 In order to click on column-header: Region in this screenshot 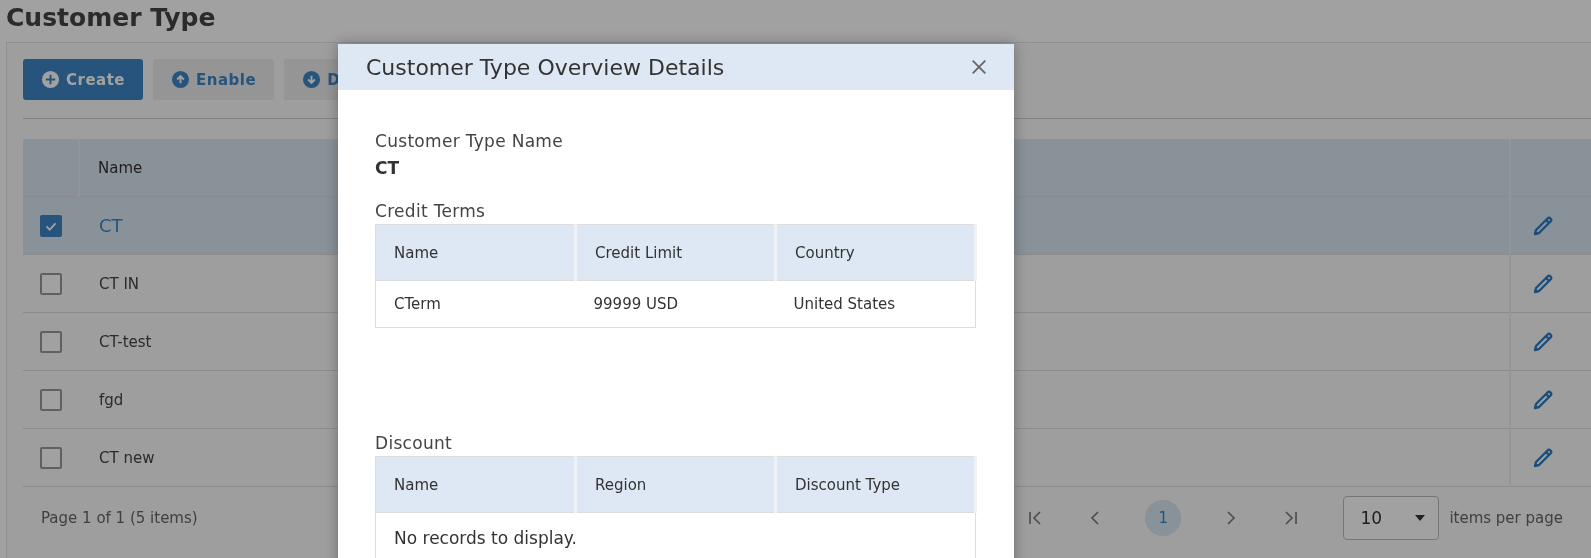, I will do `click(675, 484)`.